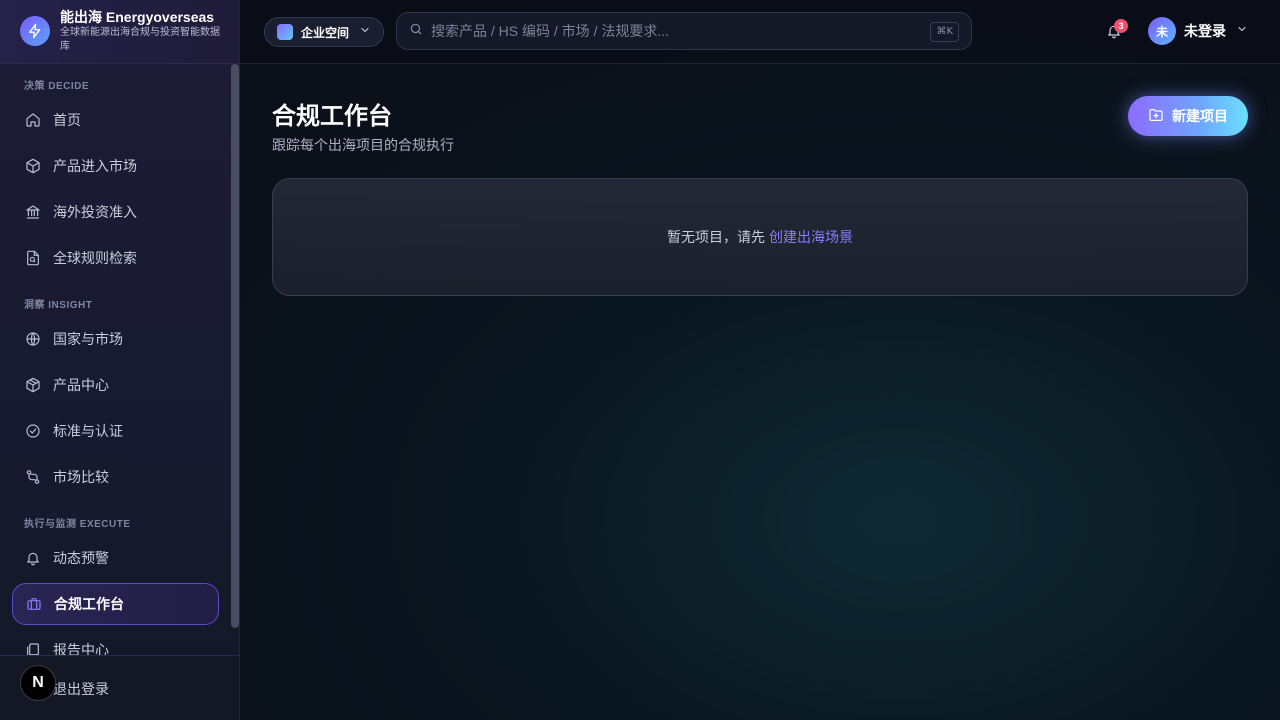 The width and height of the screenshot is (1280, 720). What do you see at coordinates (95, 258) in the screenshot?
I see `sidebar-item-label: 全球规则检索` at bounding box center [95, 258].